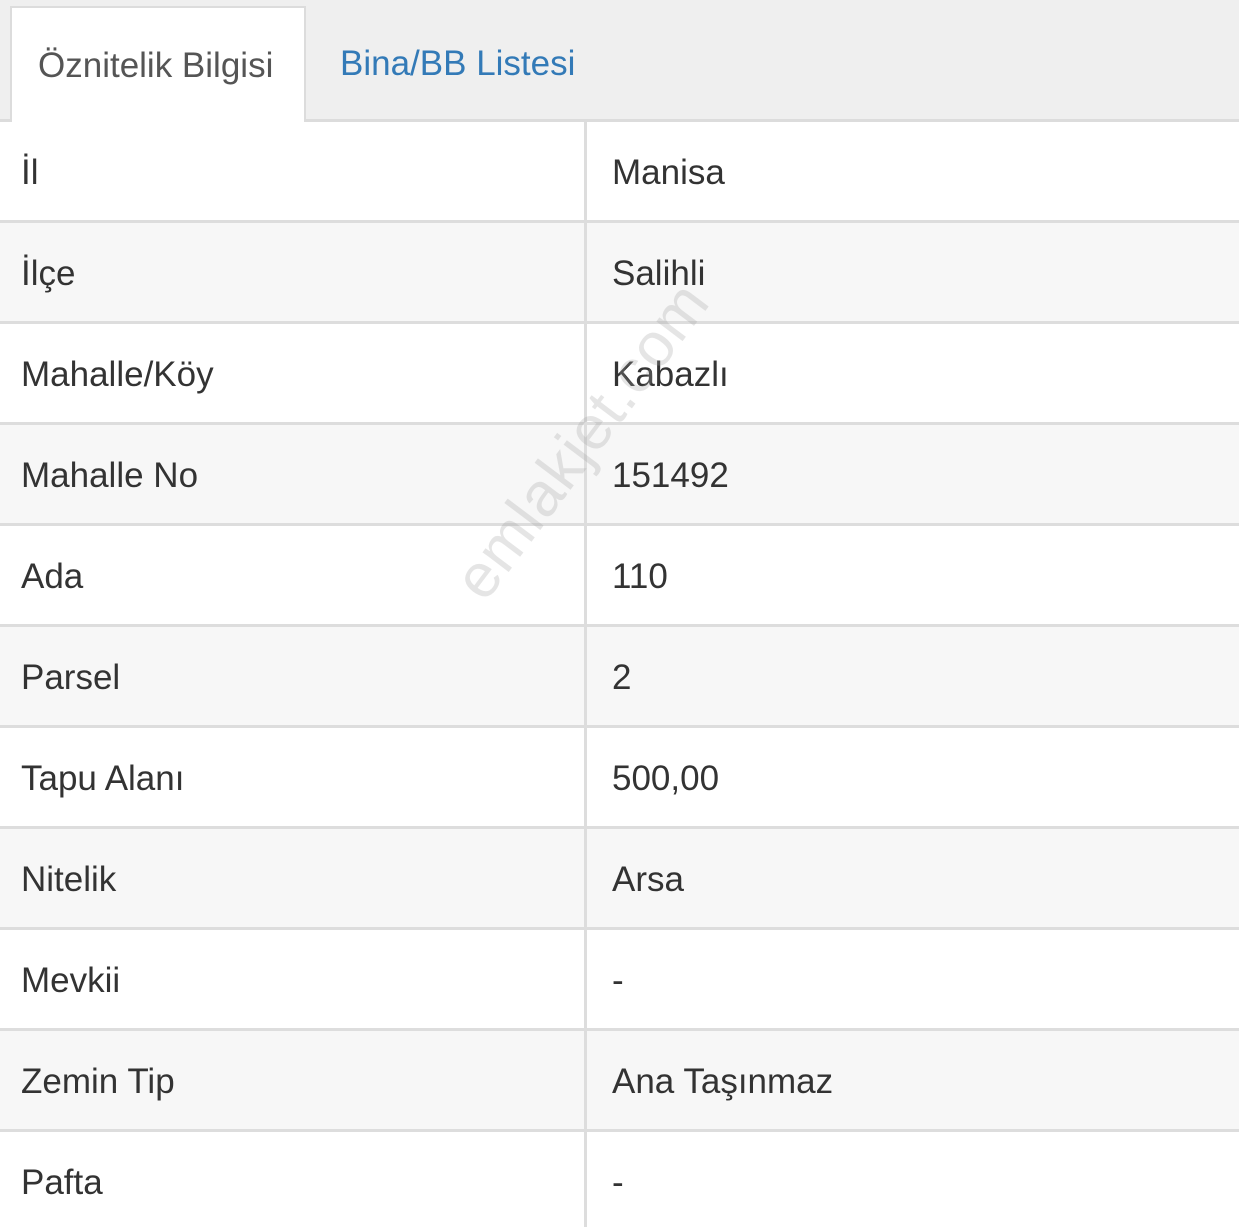 The width and height of the screenshot is (1239, 1227). What do you see at coordinates (110, 475) in the screenshot?
I see `row-label: Mahalle No` at bounding box center [110, 475].